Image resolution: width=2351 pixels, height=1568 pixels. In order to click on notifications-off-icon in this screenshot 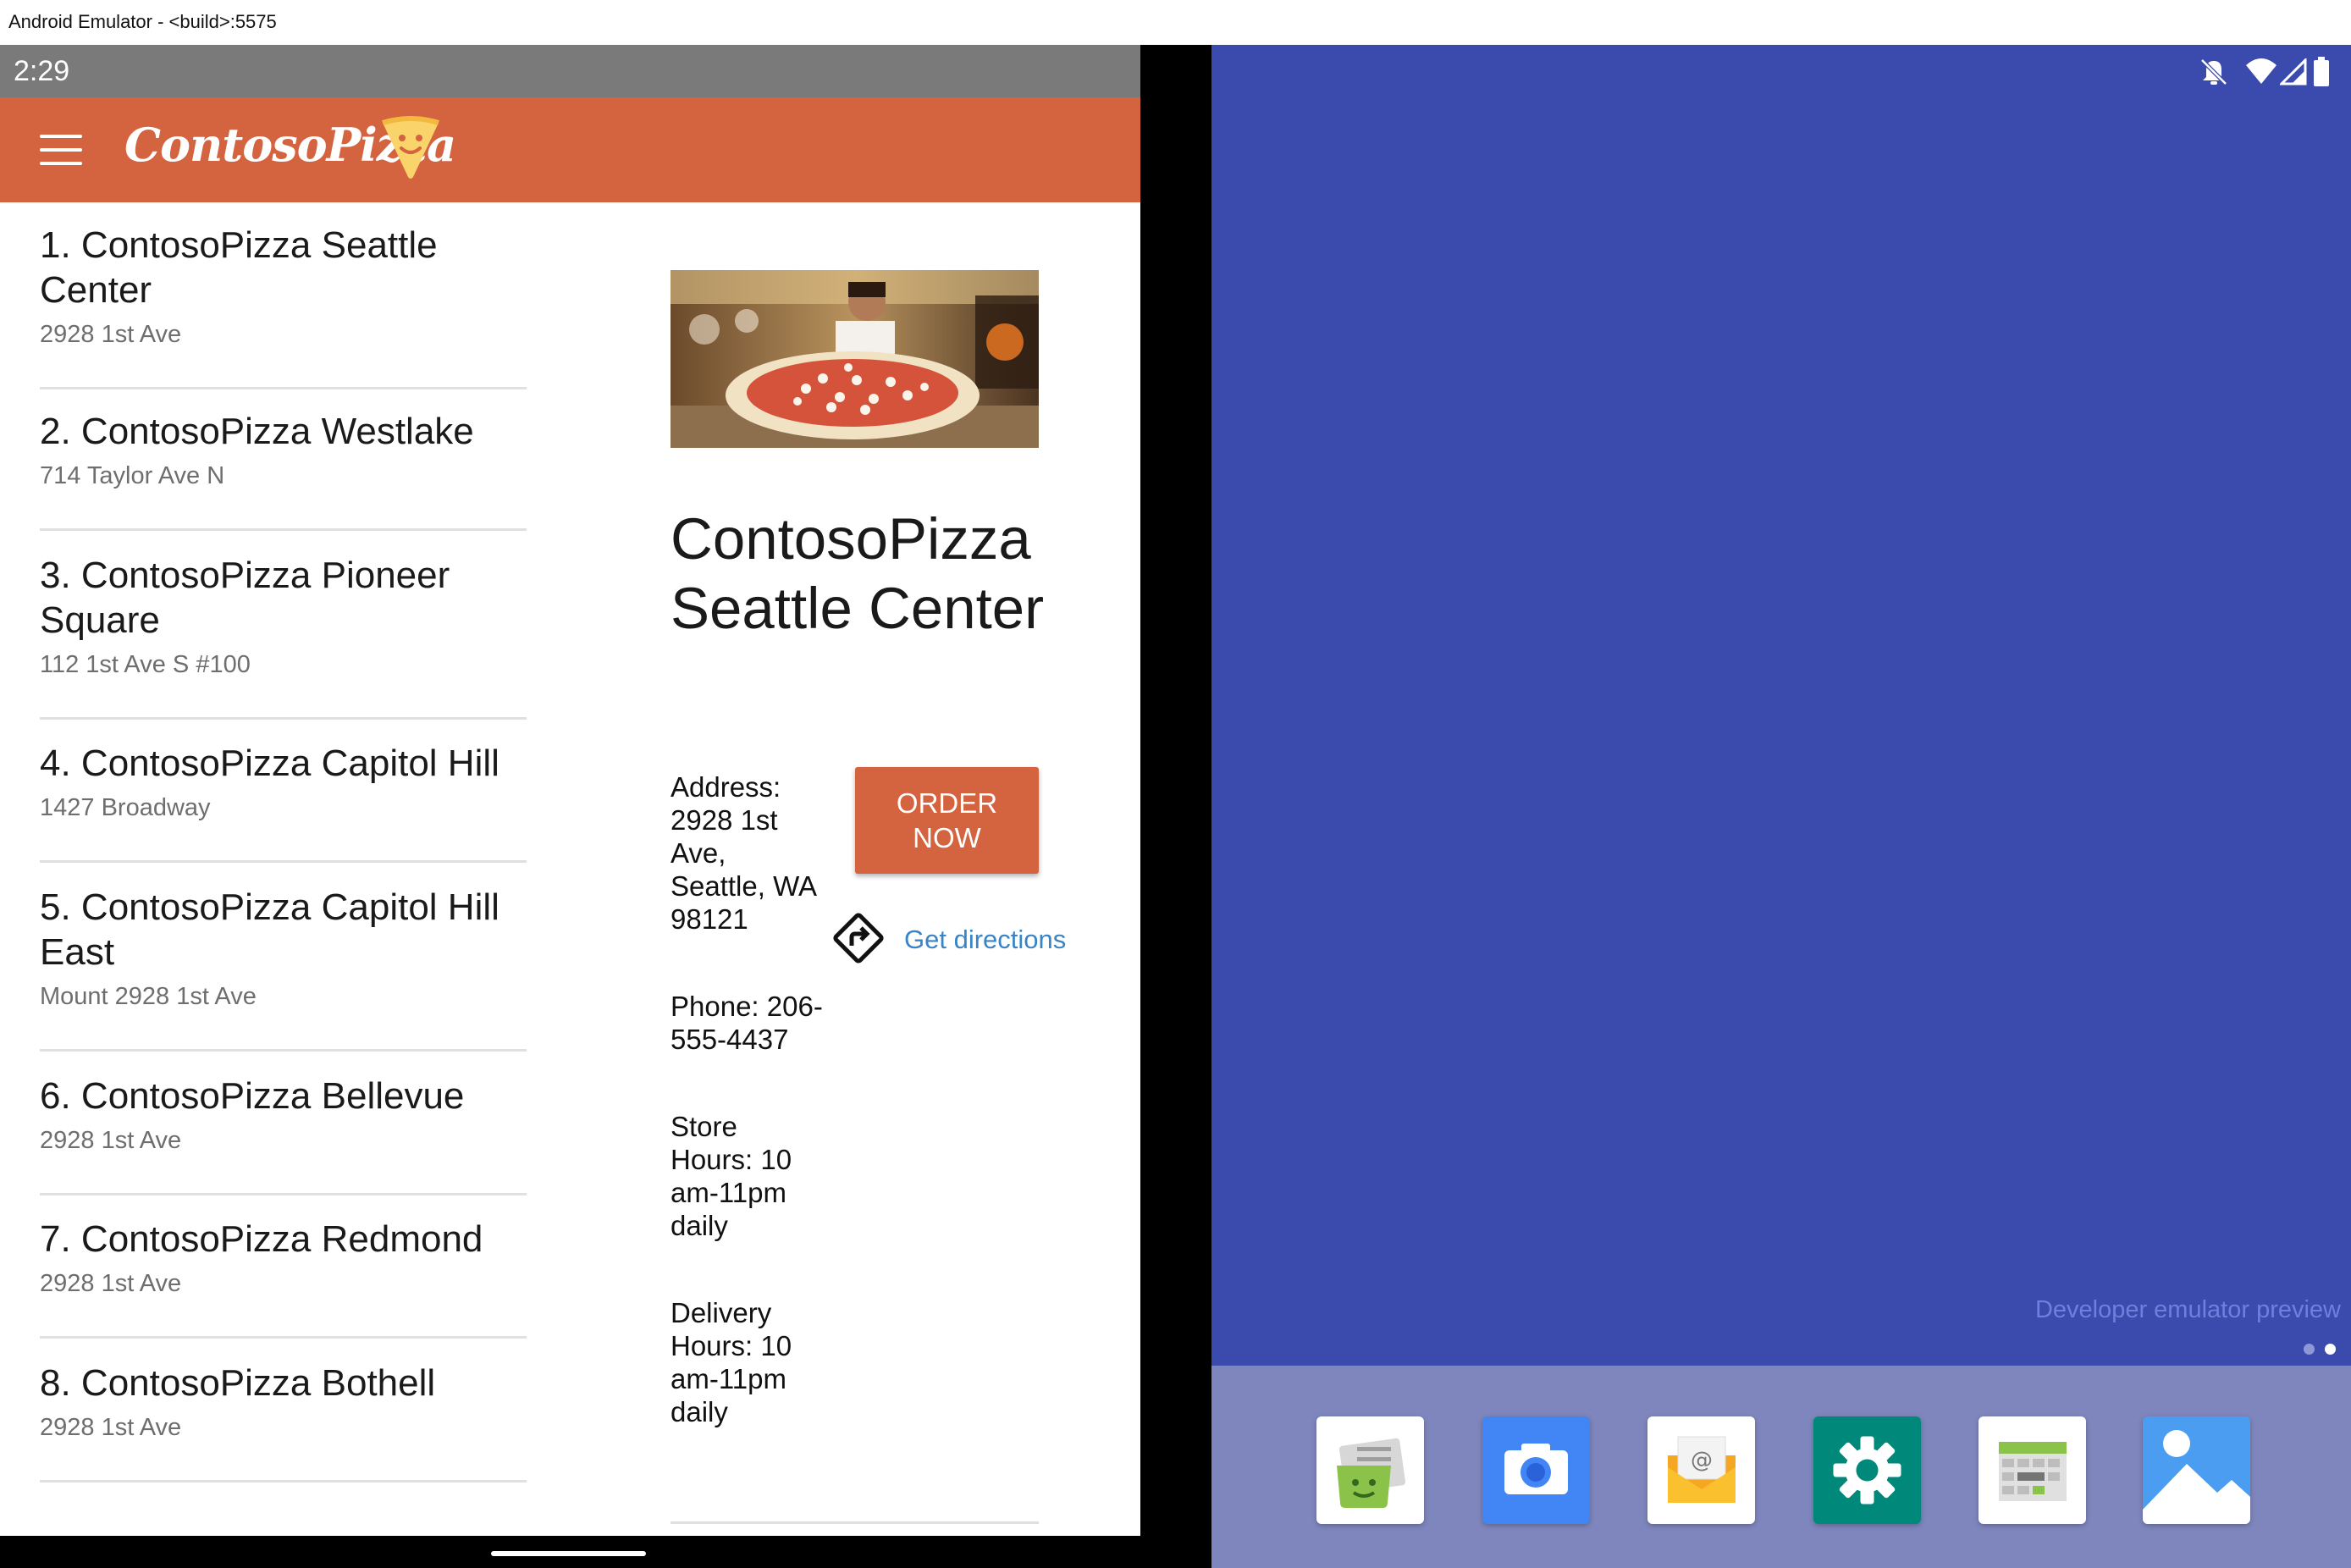, I will do `click(2213, 72)`.